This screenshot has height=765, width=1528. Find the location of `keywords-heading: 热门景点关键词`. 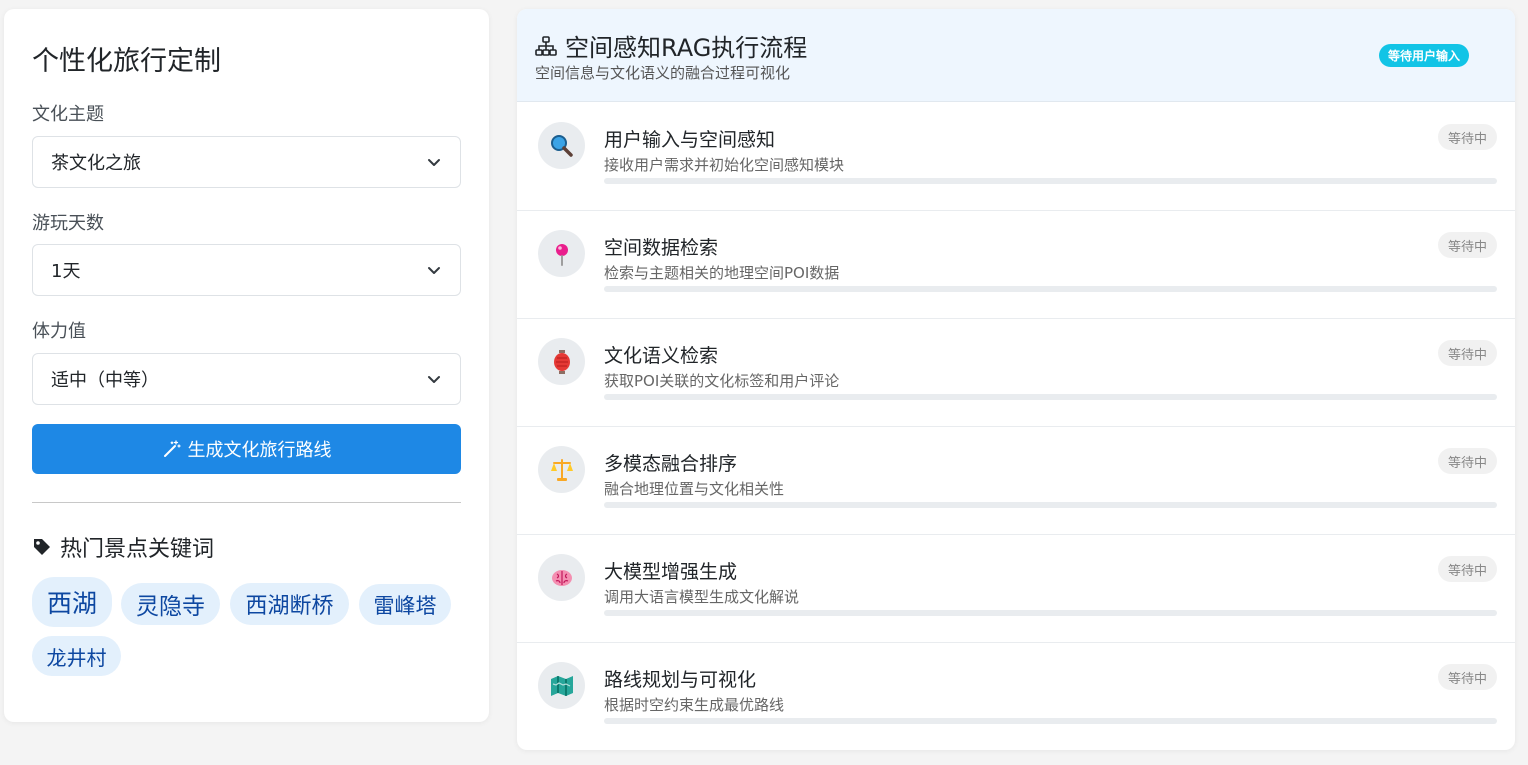

keywords-heading: 热门景点关键词 is located at coordinates (123, 547).